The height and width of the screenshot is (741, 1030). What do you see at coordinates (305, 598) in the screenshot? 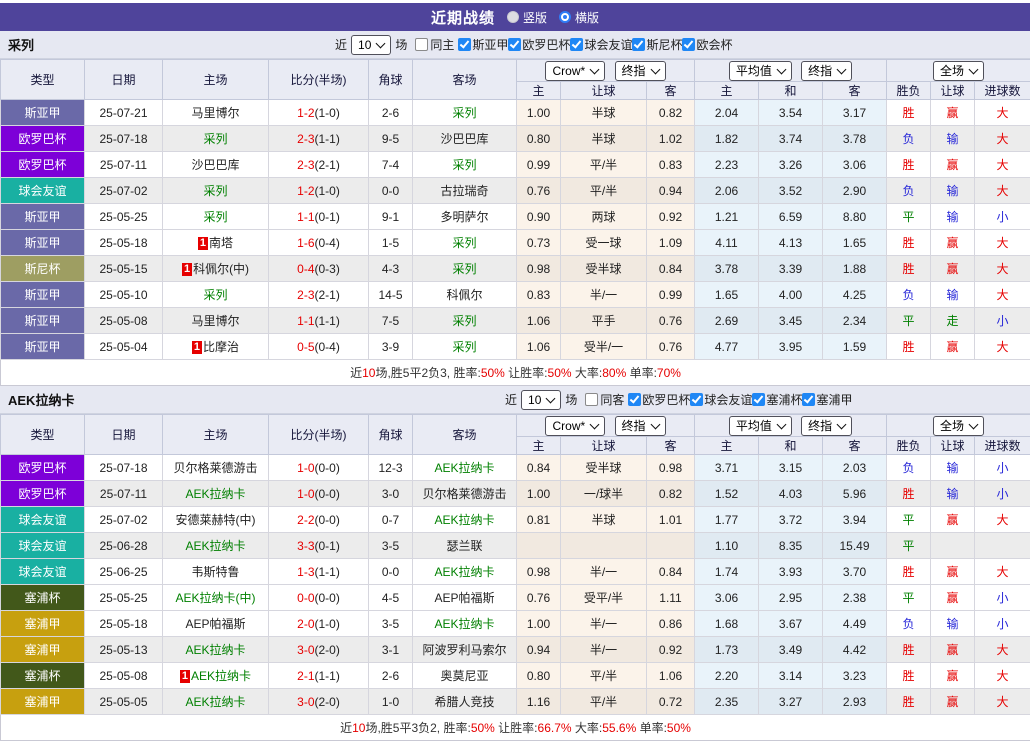
I see `fulltime-score: 0-0` at bounding box center [305, 598].